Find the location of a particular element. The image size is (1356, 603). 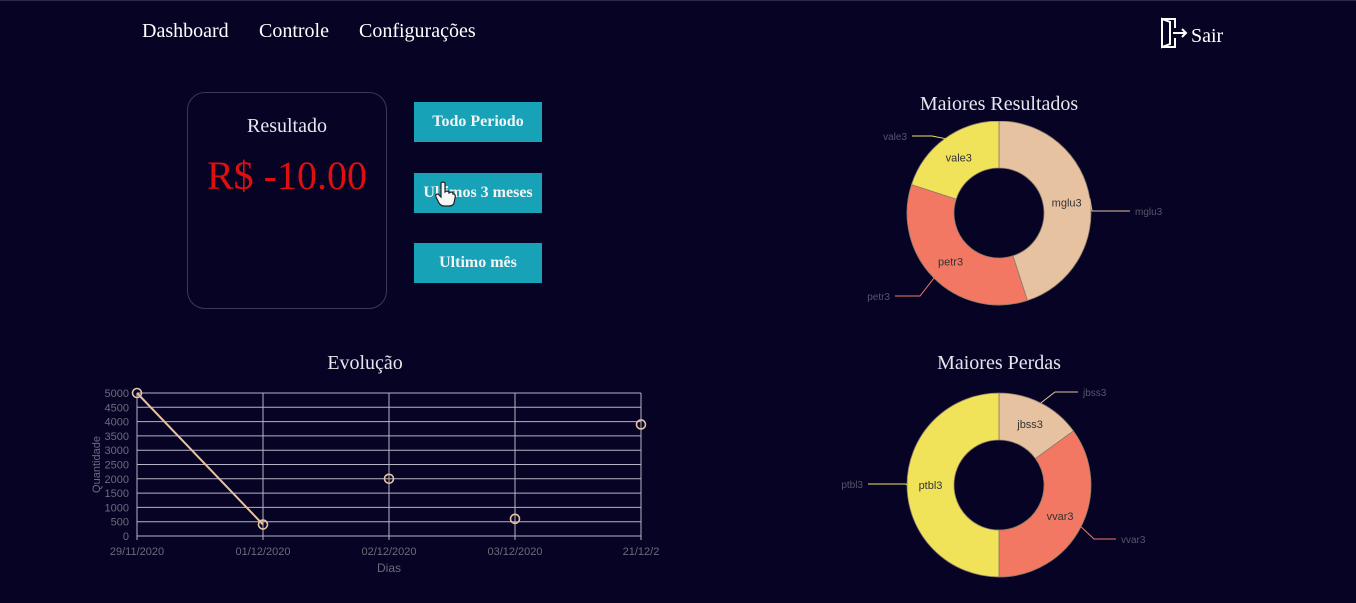

evolution-title: Evolução is located at coordinates (365, 363).